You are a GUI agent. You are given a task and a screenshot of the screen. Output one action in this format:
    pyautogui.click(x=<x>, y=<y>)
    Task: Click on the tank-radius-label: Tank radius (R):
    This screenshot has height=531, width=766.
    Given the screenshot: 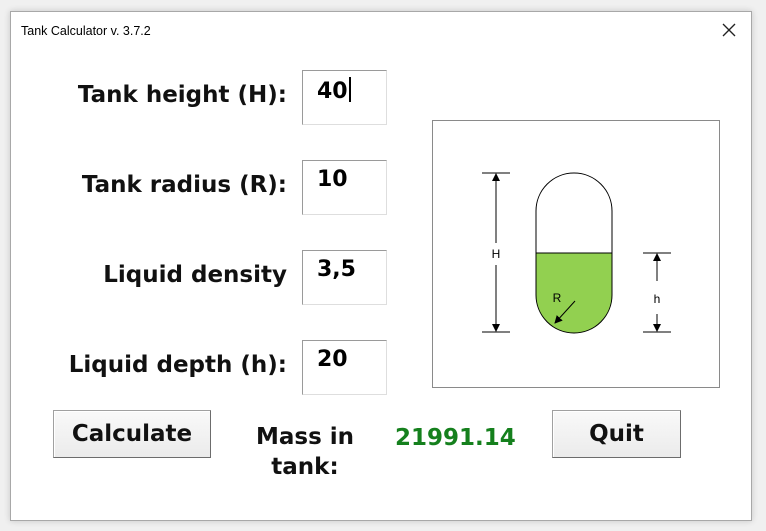 What is the action you would take?
    pyautogui.click(x=184, y=185)
    